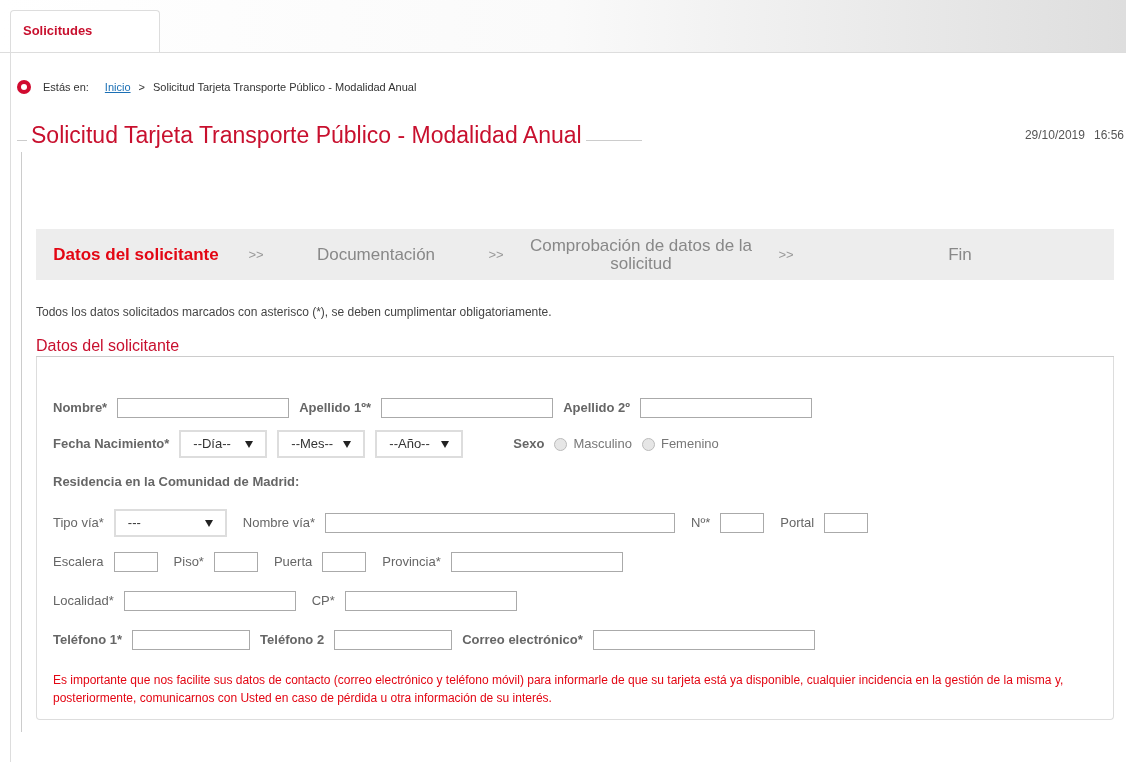  What do you see at coordinates (529, 444) in the screenshot?
I see `field-label: Sexo` at bounding box center [529, 444].